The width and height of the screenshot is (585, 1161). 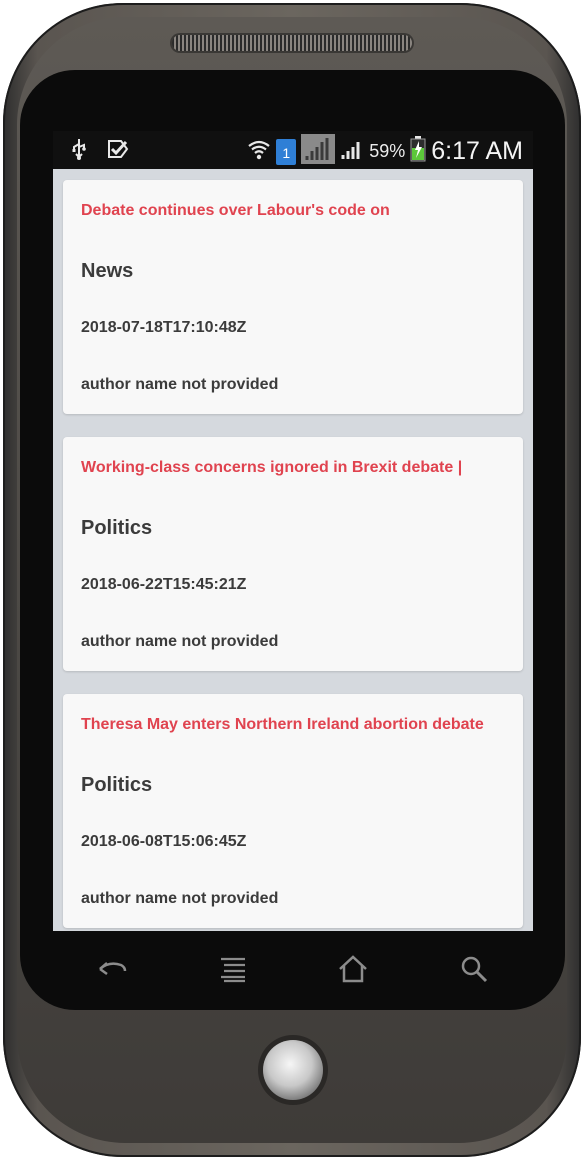 I want to click on search-button, so click(x=474, y=969).